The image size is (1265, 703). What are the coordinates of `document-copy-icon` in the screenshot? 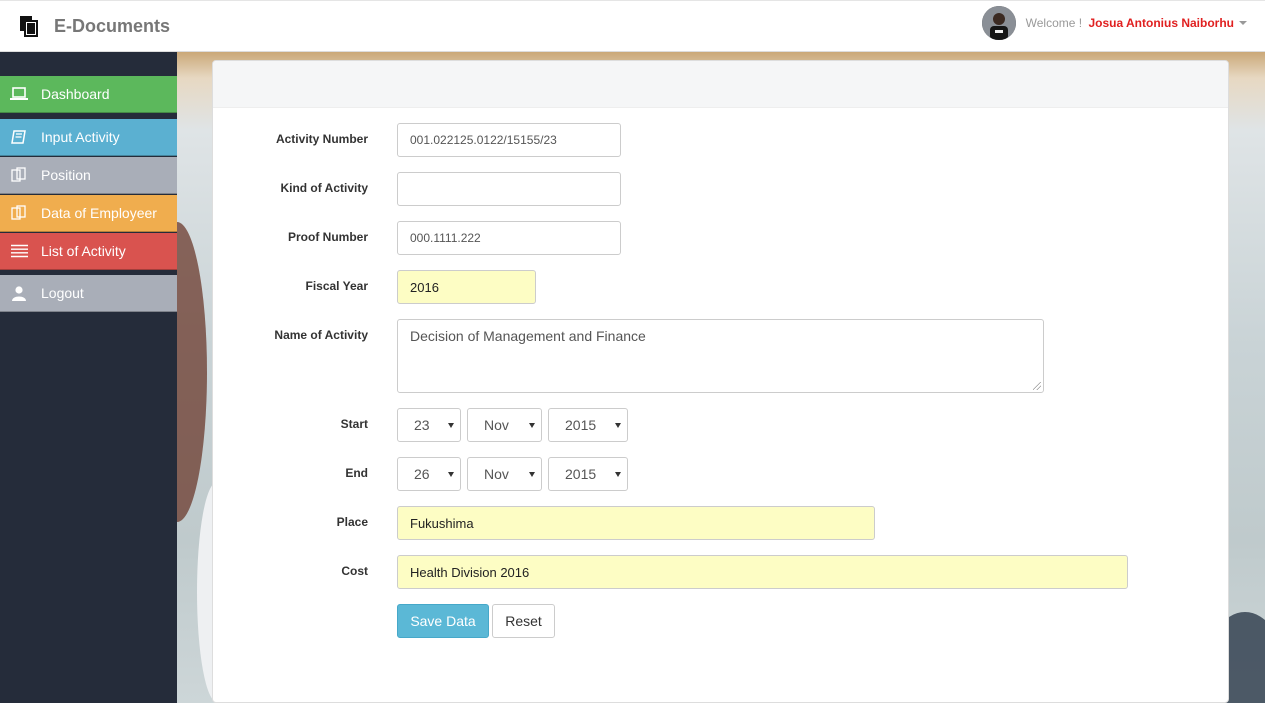 It's located at (29, 26).